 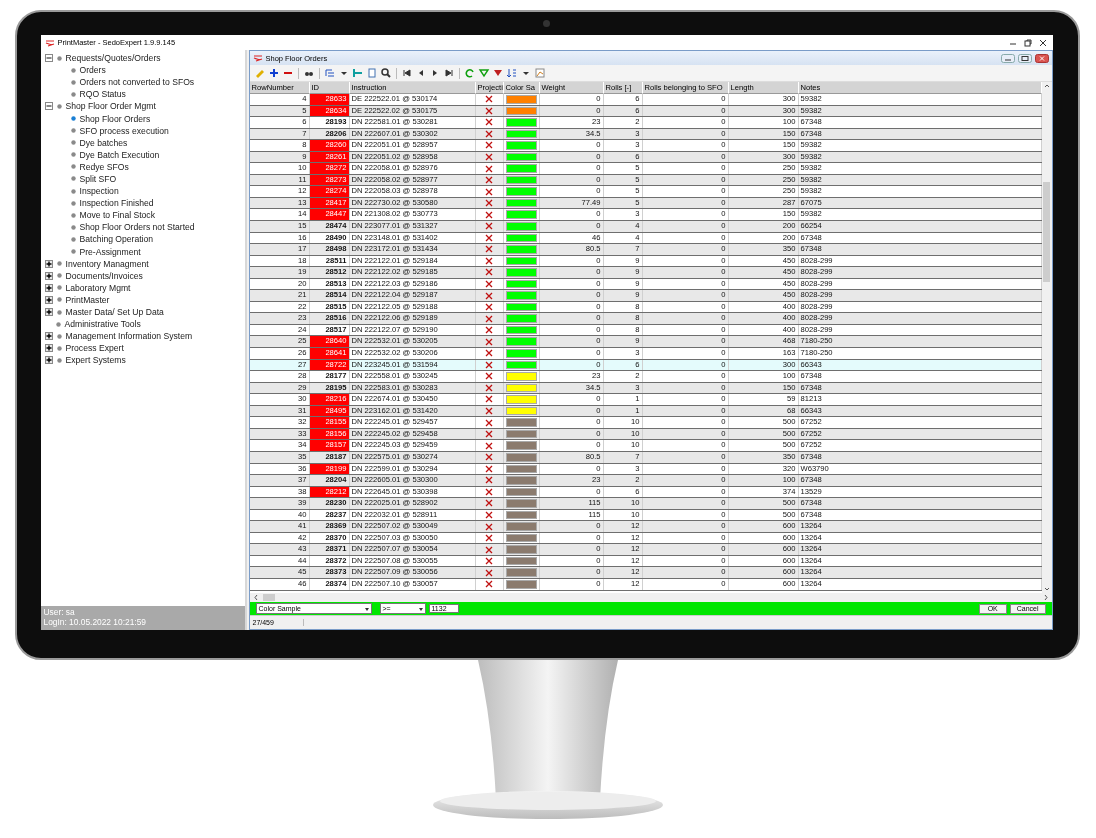 I want to click on scroll-left-icon, so click(x=255, y=597).